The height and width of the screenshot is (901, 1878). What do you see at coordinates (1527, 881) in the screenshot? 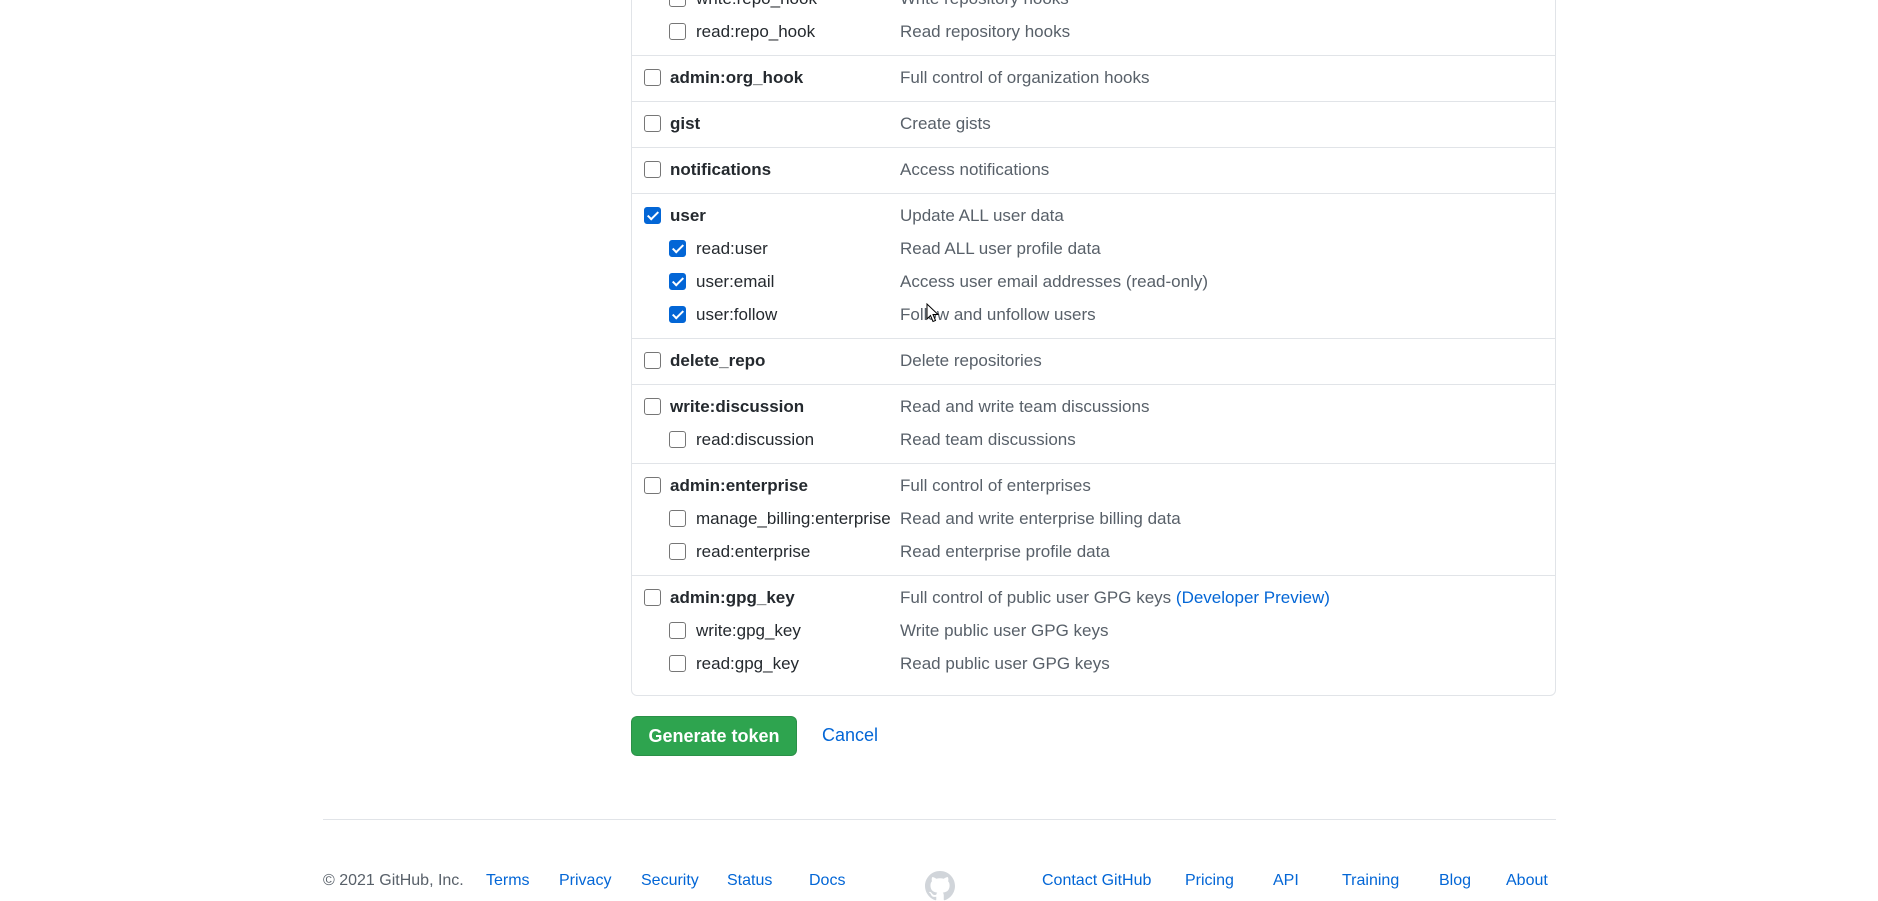
I see `footer-link-about: About` at bounding box center [1527, 881].